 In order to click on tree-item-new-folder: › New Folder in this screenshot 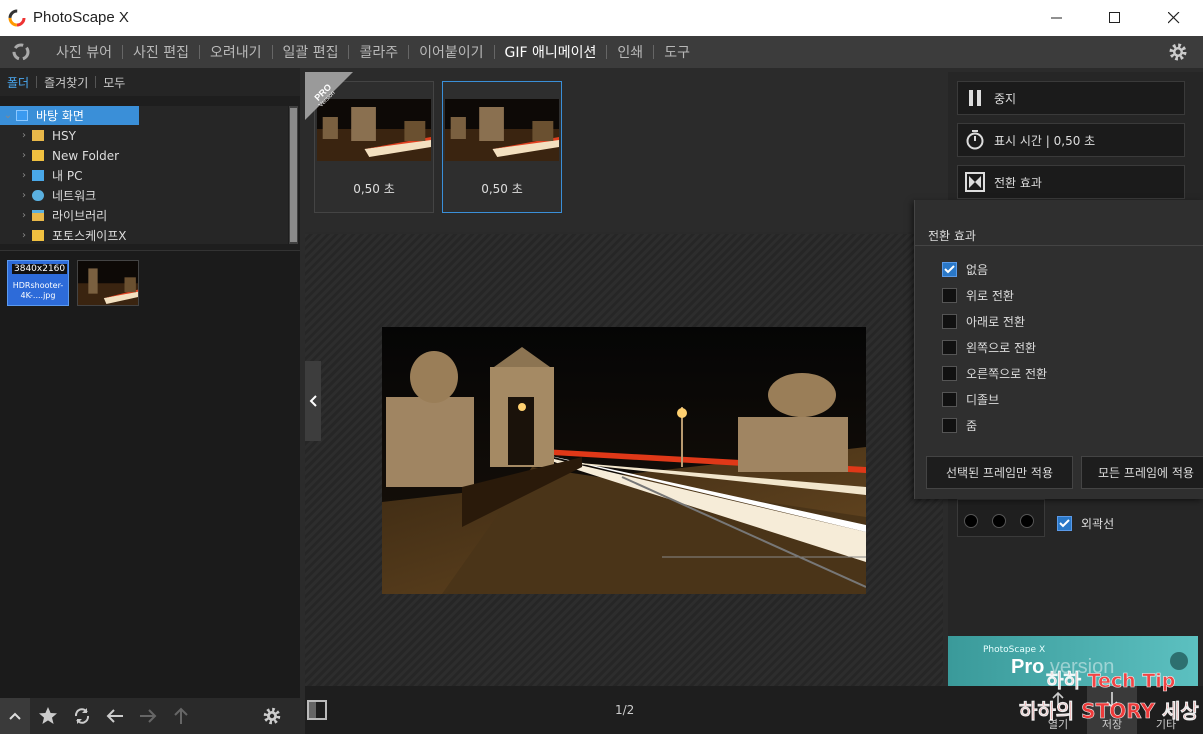, I will do `click(59, 155)`.